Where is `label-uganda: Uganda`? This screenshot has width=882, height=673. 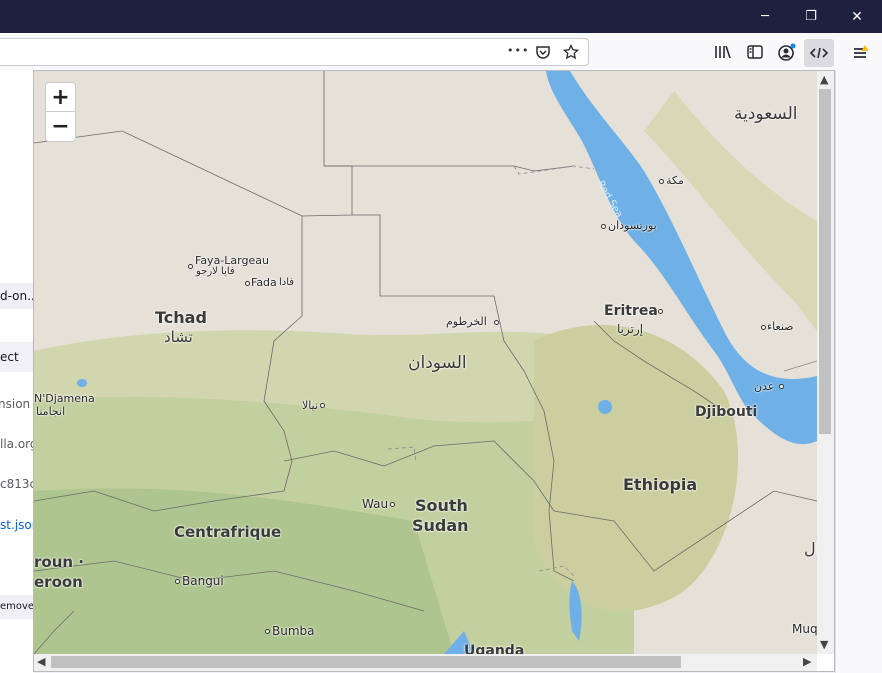
label-uganda: Uganda is located at coordinates (494, 648).